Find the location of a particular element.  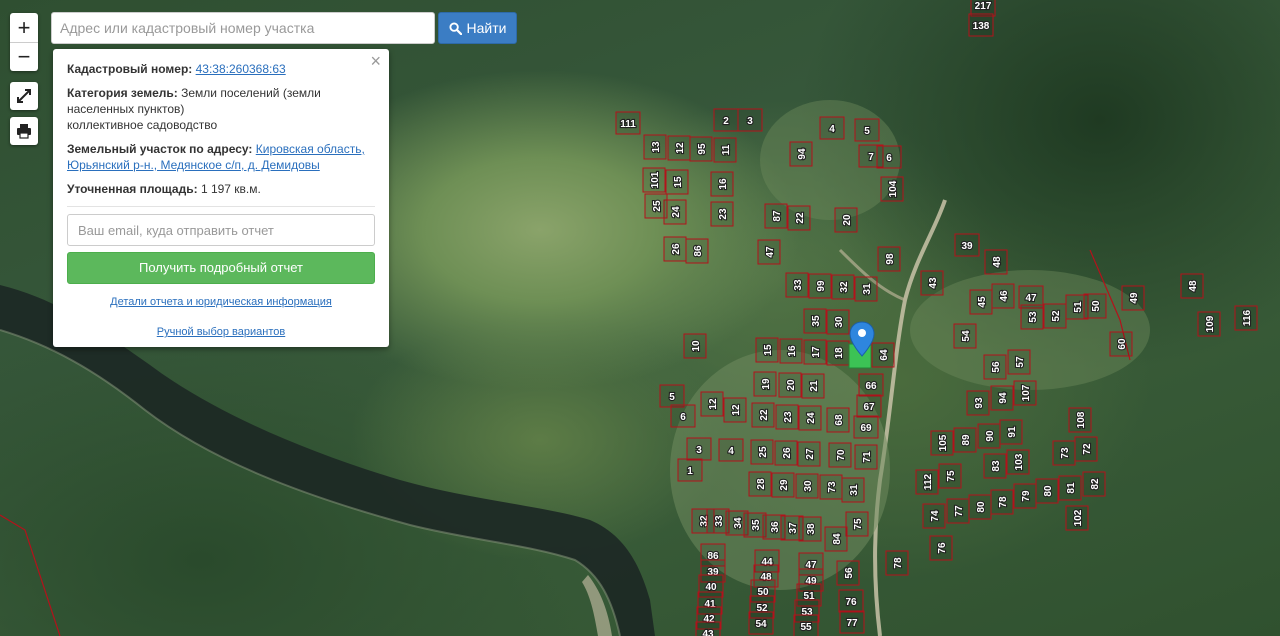

plot-71: 71 is located at coordinates (866, 457).